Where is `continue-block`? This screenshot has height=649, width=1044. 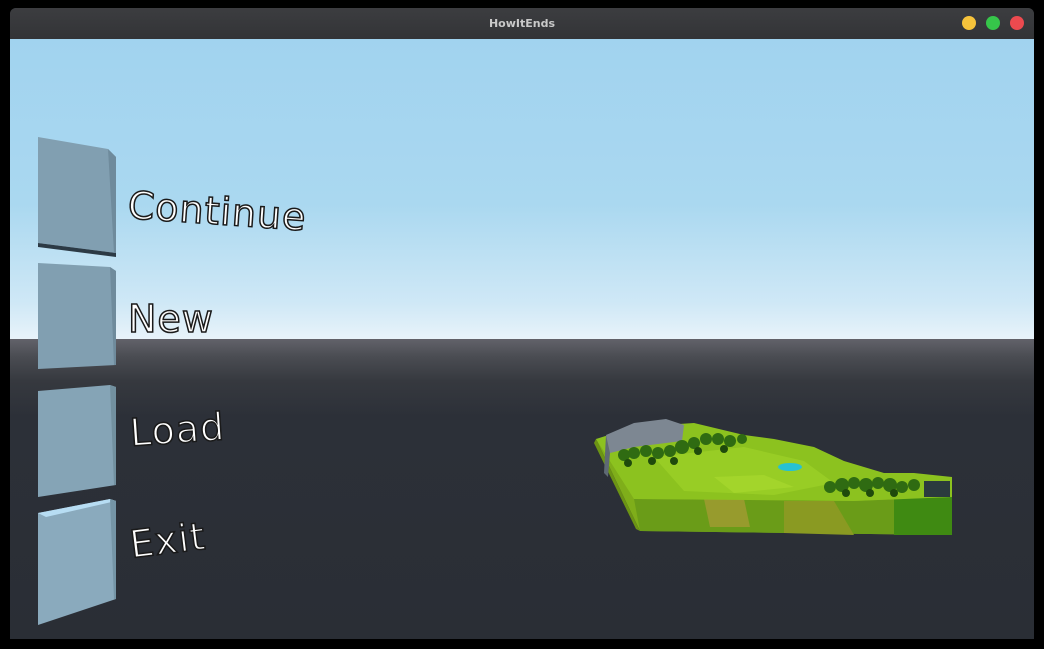
continue-block is located at coordinates (77, 197).